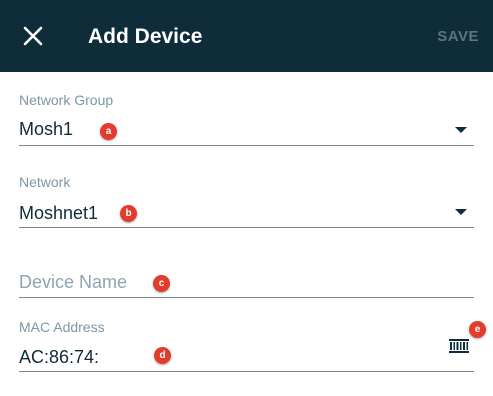  I want to click on barcode-icon, so click(459, 346).